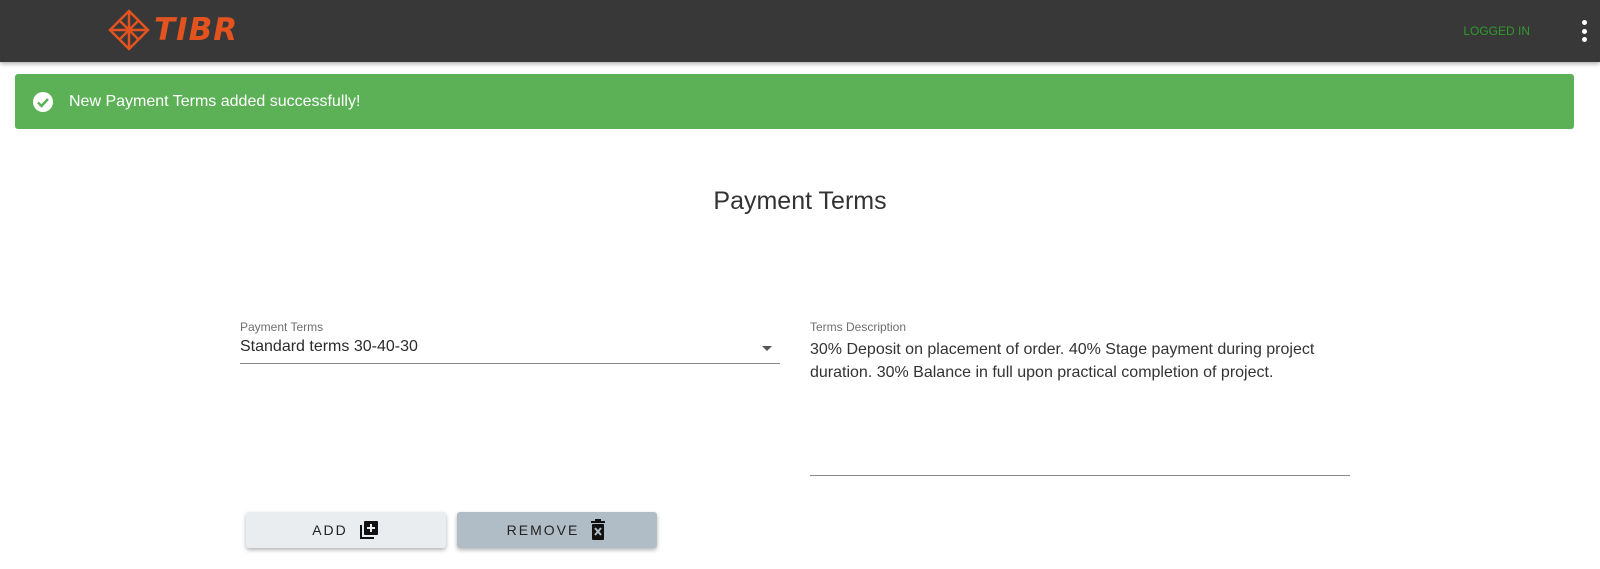 The image size is (1600, 569). What do you see at coordinates (598, 529) in the screenshot?
I see `delete-box-icon` at bounding box center [598, 529].